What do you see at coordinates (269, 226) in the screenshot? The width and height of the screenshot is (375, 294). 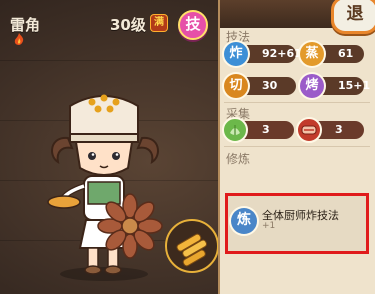 I see `training-effect-bonus: +1` at bounding box center [269, 226].